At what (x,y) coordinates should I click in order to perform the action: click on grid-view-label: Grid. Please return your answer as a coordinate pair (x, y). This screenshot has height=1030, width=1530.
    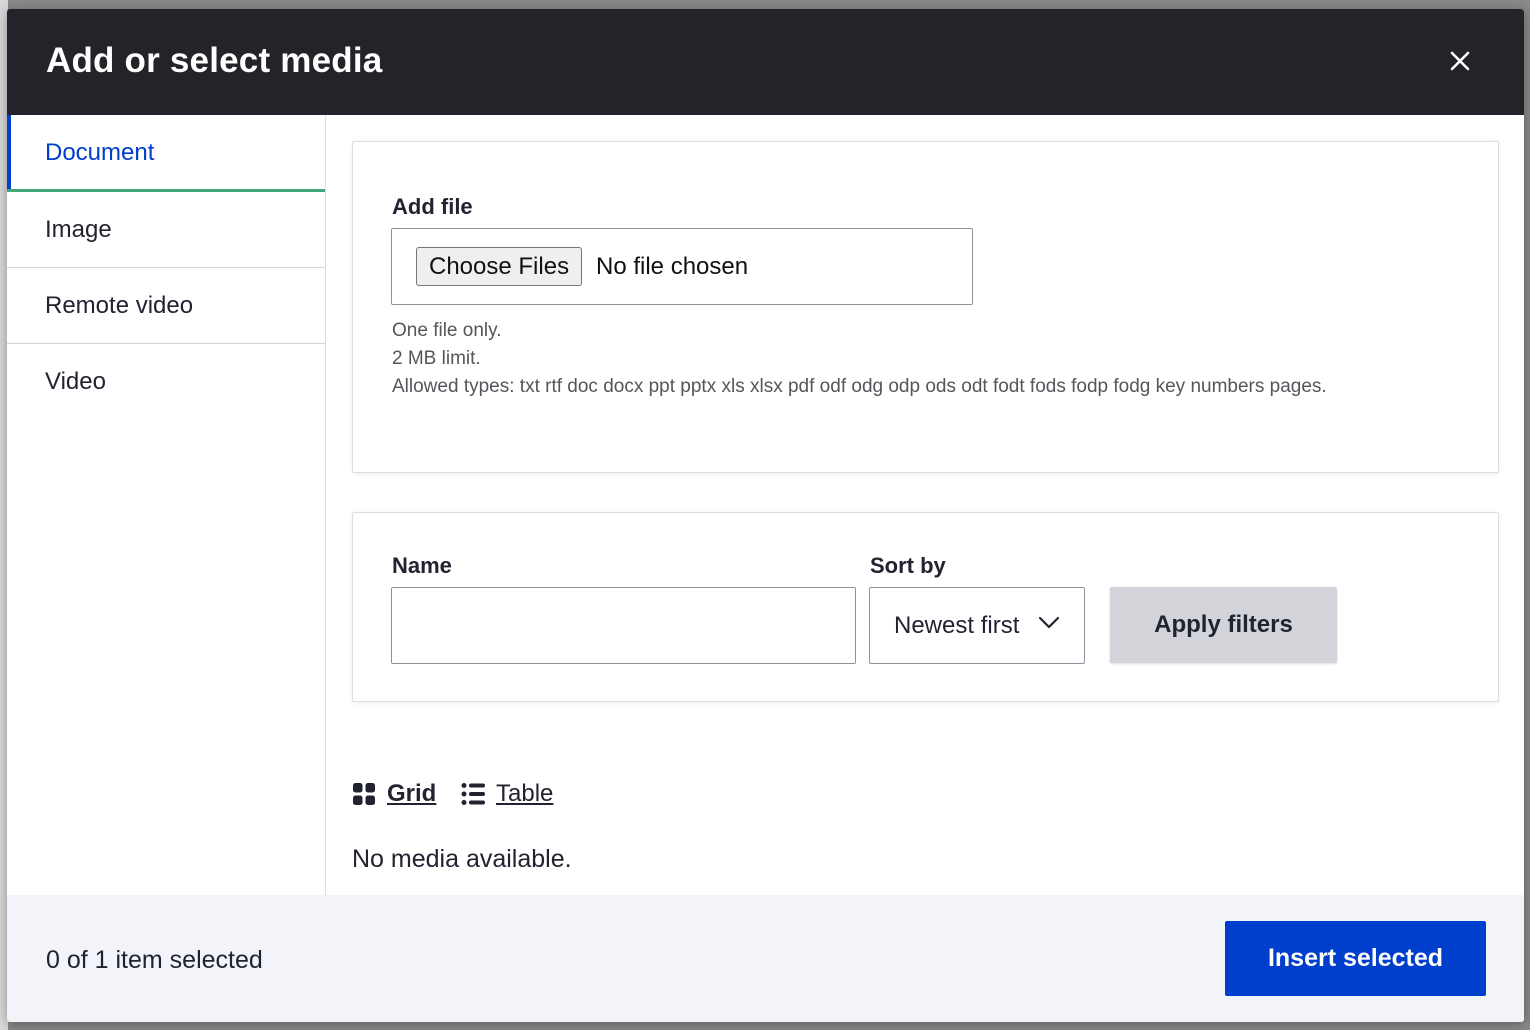
    Looking at the image, I should click on (412, 793).